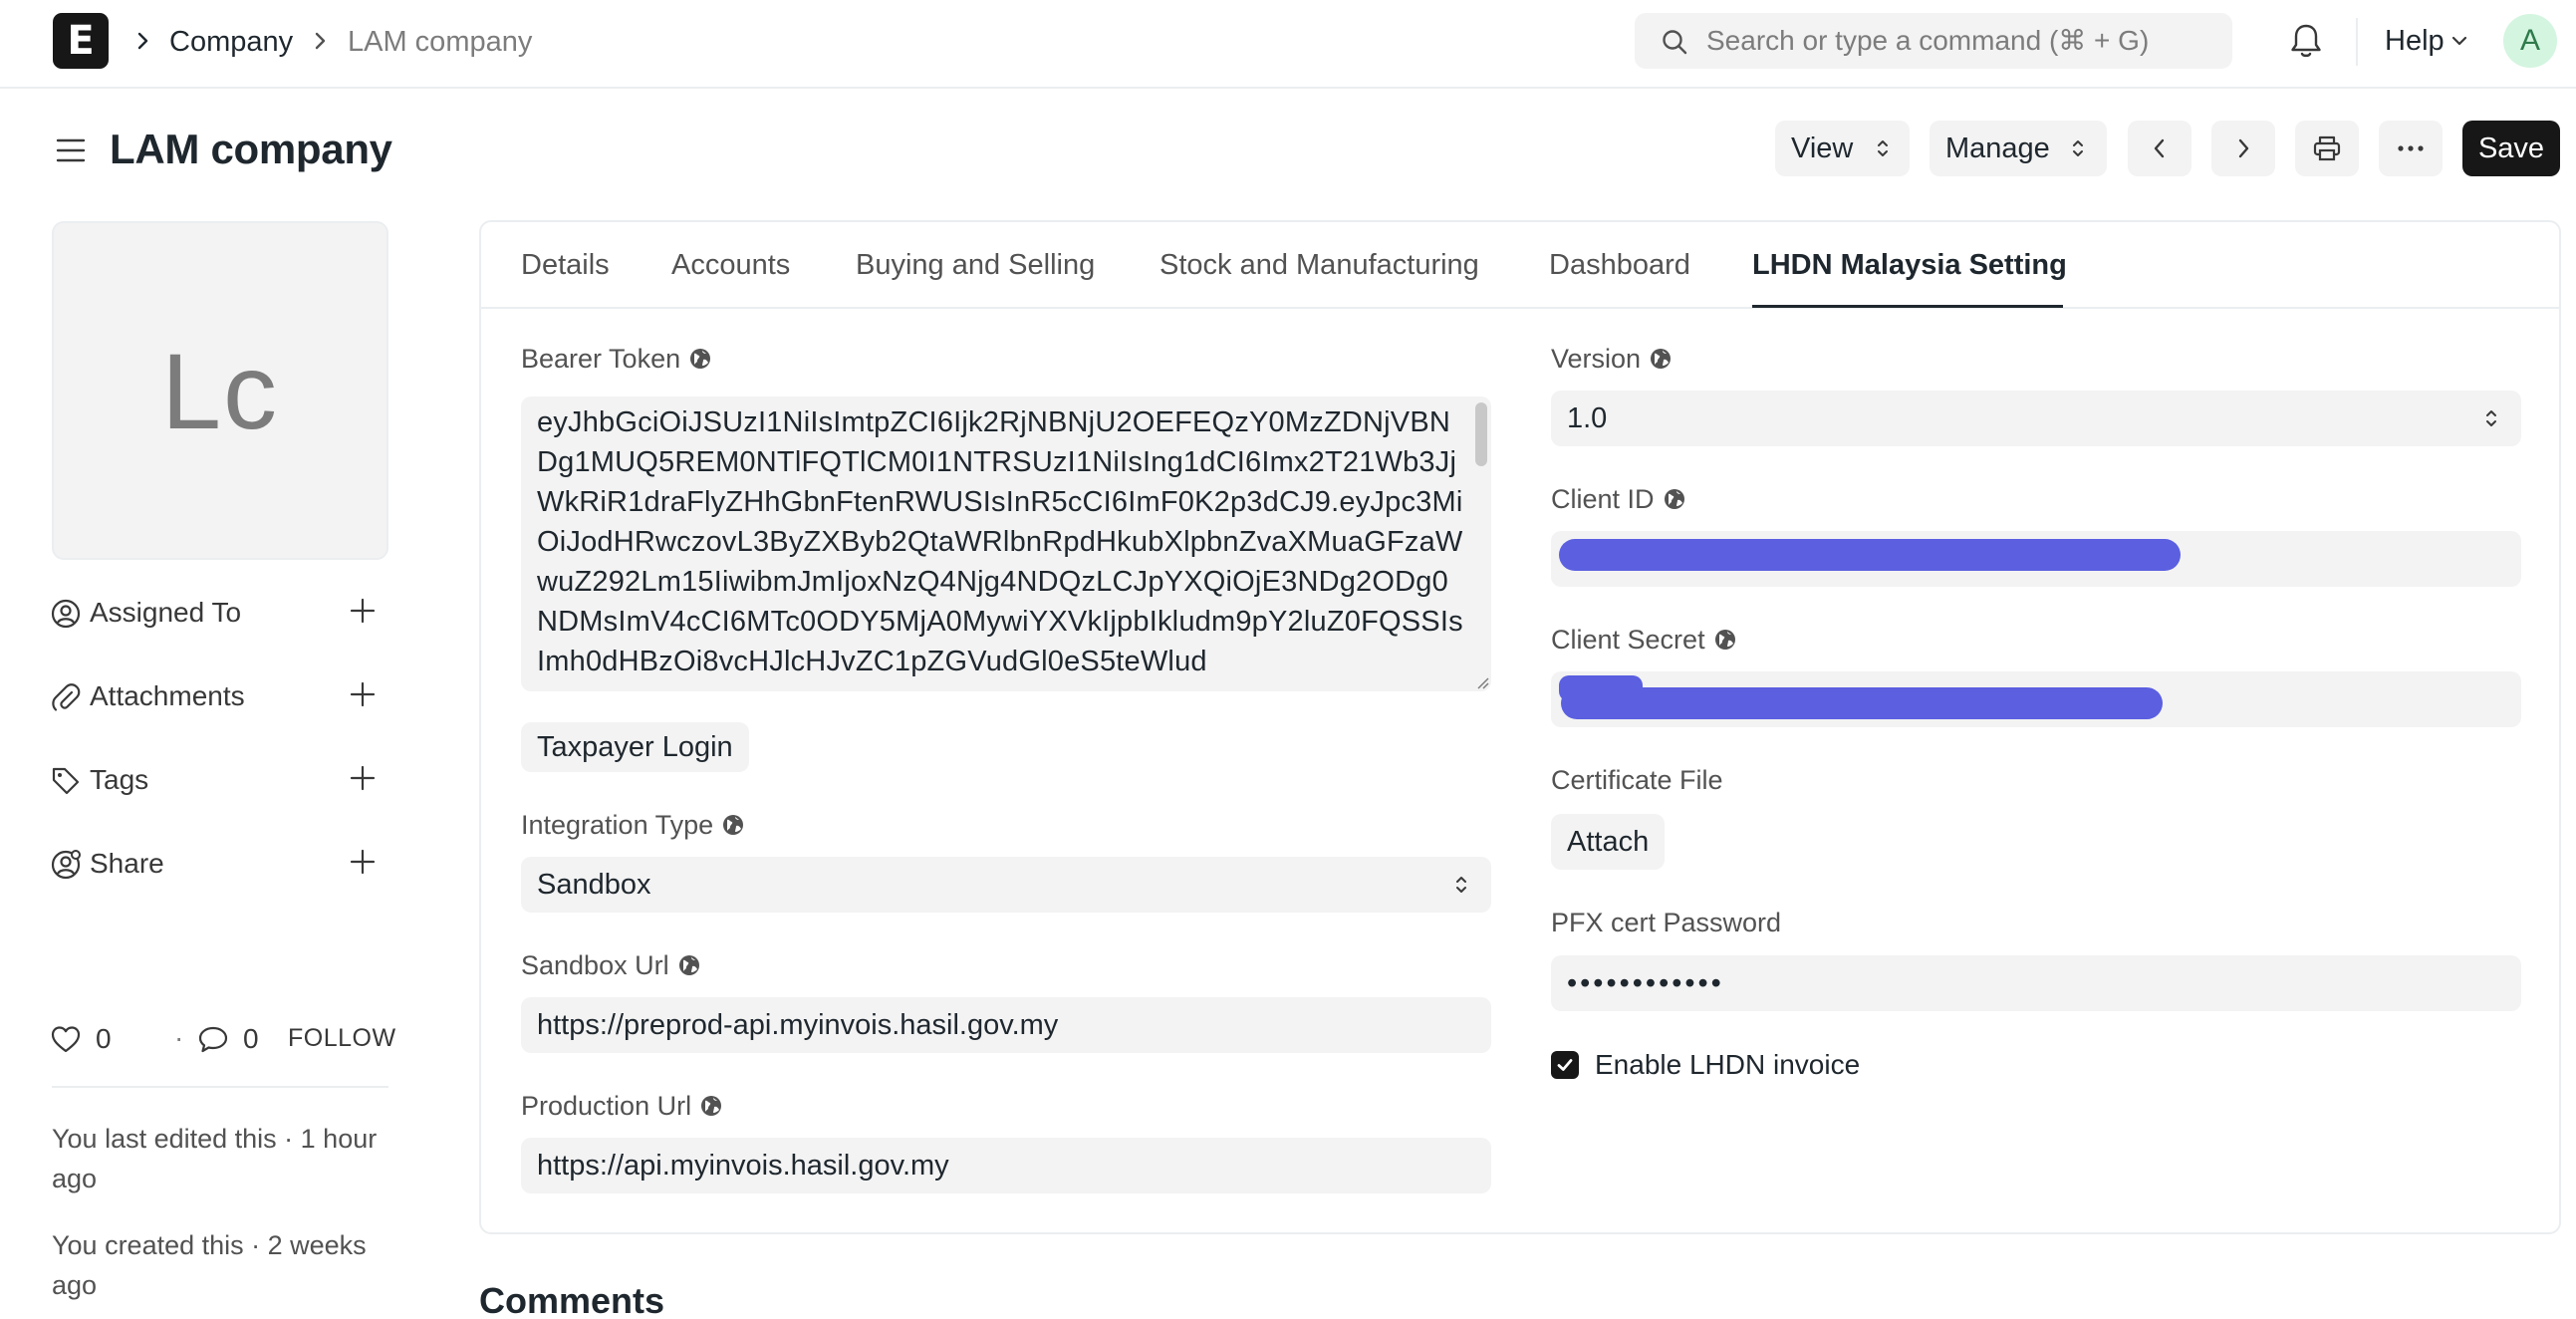 This screenshot has height=1319, width=2576. What do you see at coordinates (66, 1039) in the screenshot?
I see `heart-icon` at bounding box center [66, 1039].